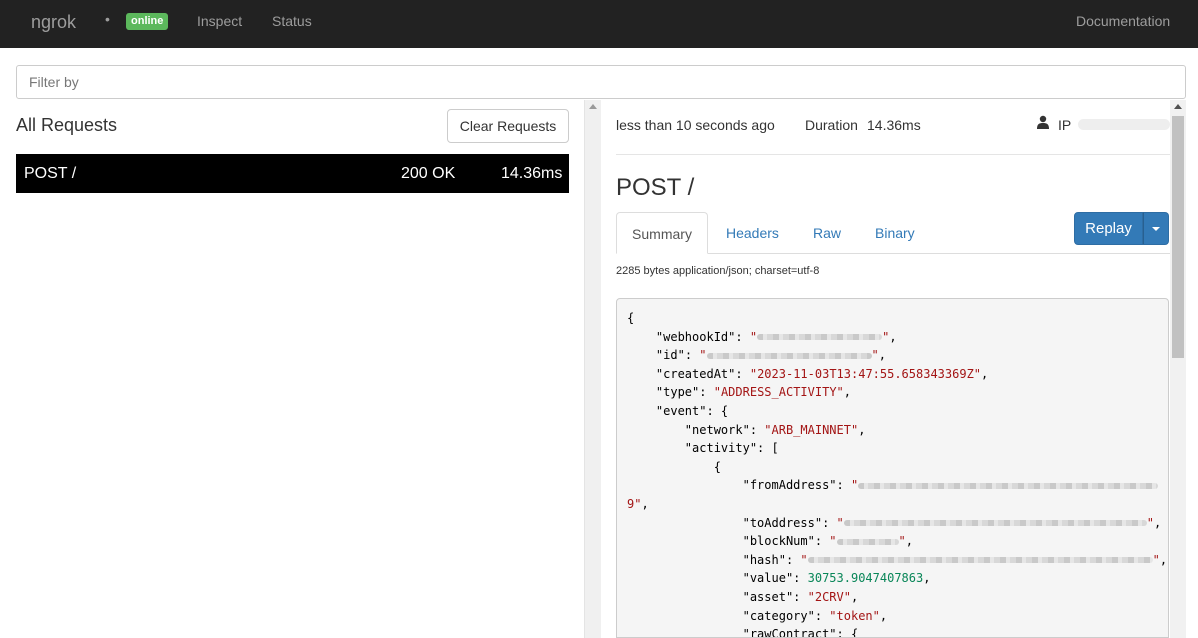  What do you see at coordinates (508, 126) in the screenshot?
I see `clear-requests-button: Clear Requests` at bounding box center [508, 126].